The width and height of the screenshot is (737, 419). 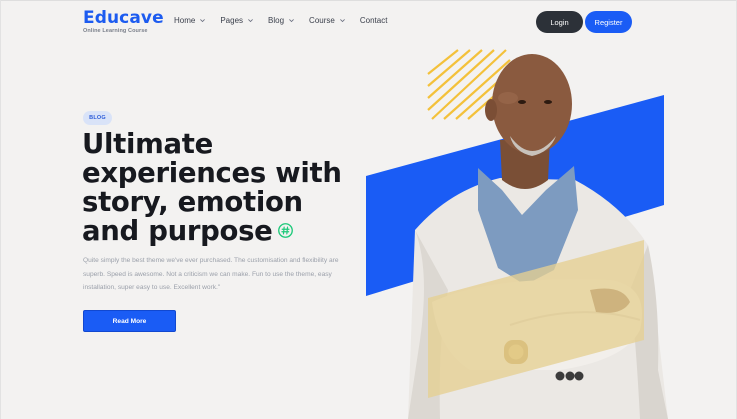 What do you see at coordinates (285, 230) in the screenshot?
I see `hashtag-icon` at bounding box center [285, 230].